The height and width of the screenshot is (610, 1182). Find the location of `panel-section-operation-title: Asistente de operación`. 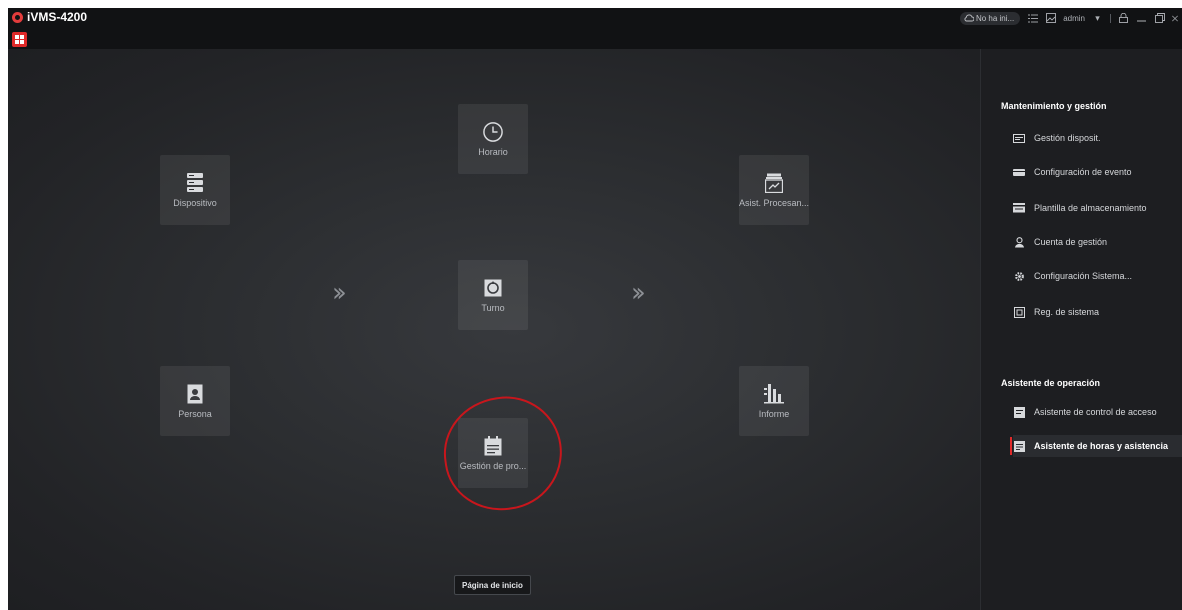

panel-section-operation-title: Asistente de operación is located at coordinates (1051, 383).